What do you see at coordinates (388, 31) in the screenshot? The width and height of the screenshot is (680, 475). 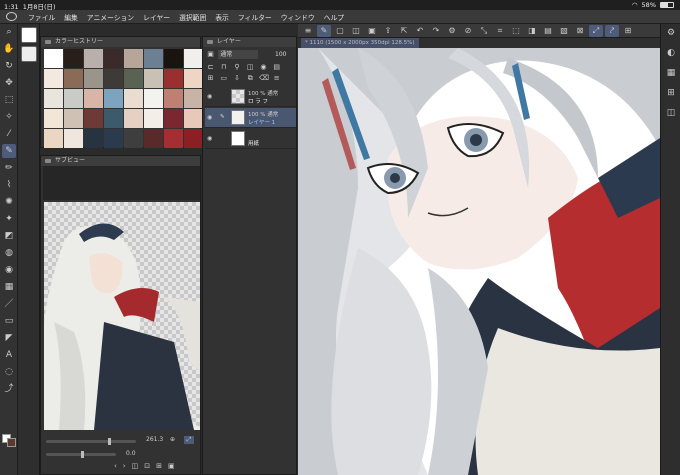 I see `export-icon: ⇪` at bounding box center [388, 31].